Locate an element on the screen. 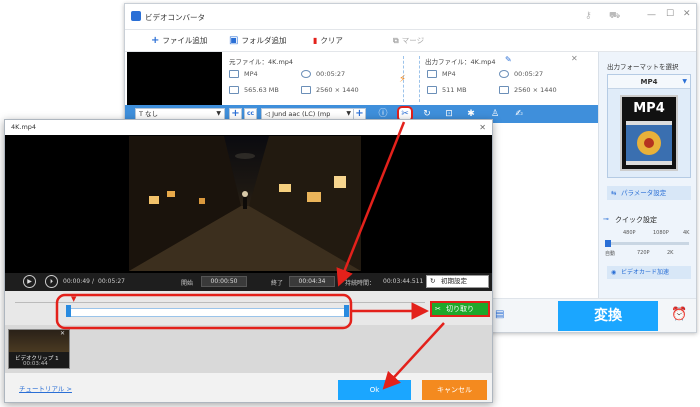 This screenshot has height=407, width=700. key-icon: ⚷ is located at coordinates (588, 16).